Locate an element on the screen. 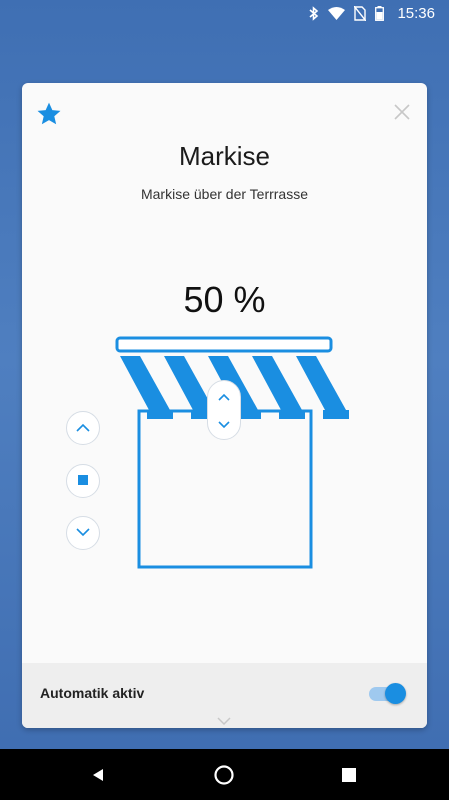 This screenshot has height=800, width=449. stop-button is located at coordinates (83, 481).